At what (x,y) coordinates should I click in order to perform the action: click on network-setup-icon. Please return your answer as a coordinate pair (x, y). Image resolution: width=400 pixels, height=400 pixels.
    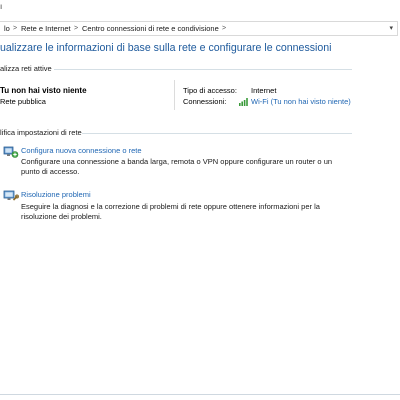
    Looking at the image, I should click on (11, 152).